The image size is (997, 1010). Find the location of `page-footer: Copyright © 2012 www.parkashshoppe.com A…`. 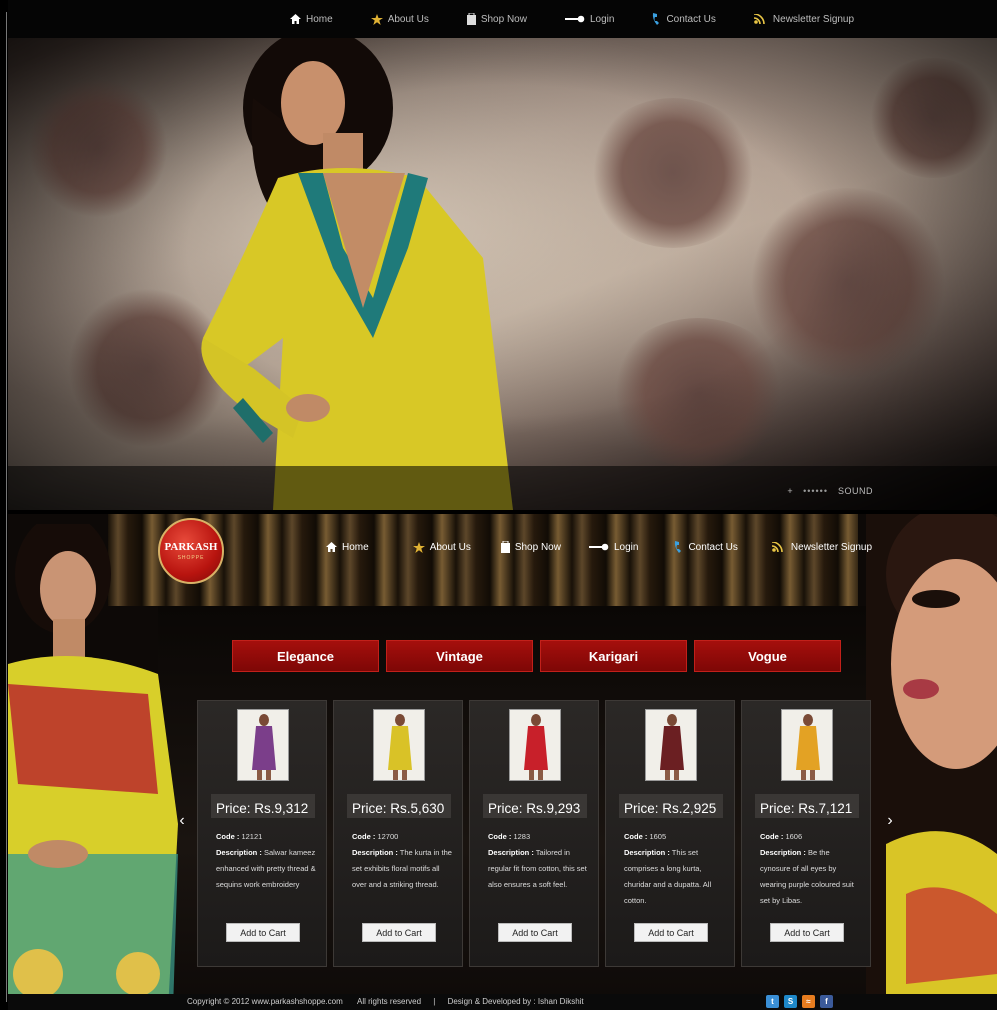

page-footer: Copyright © 2012 www.parkashshoppe.com A… is located at coordinates (498, 1002).